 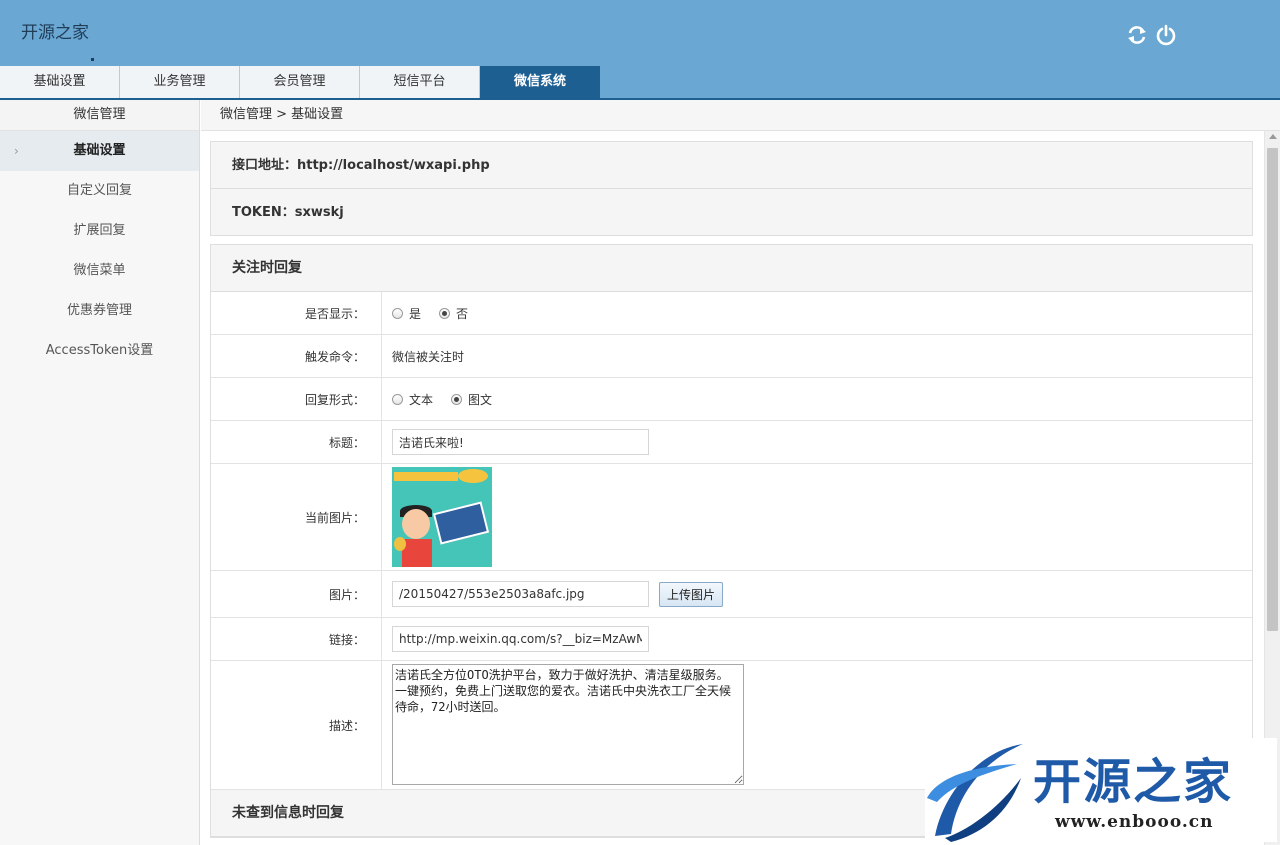 What do you see at coordinates (457, 399) in the screenshot?
I see `radio-news` at bounding box center [457, 399].